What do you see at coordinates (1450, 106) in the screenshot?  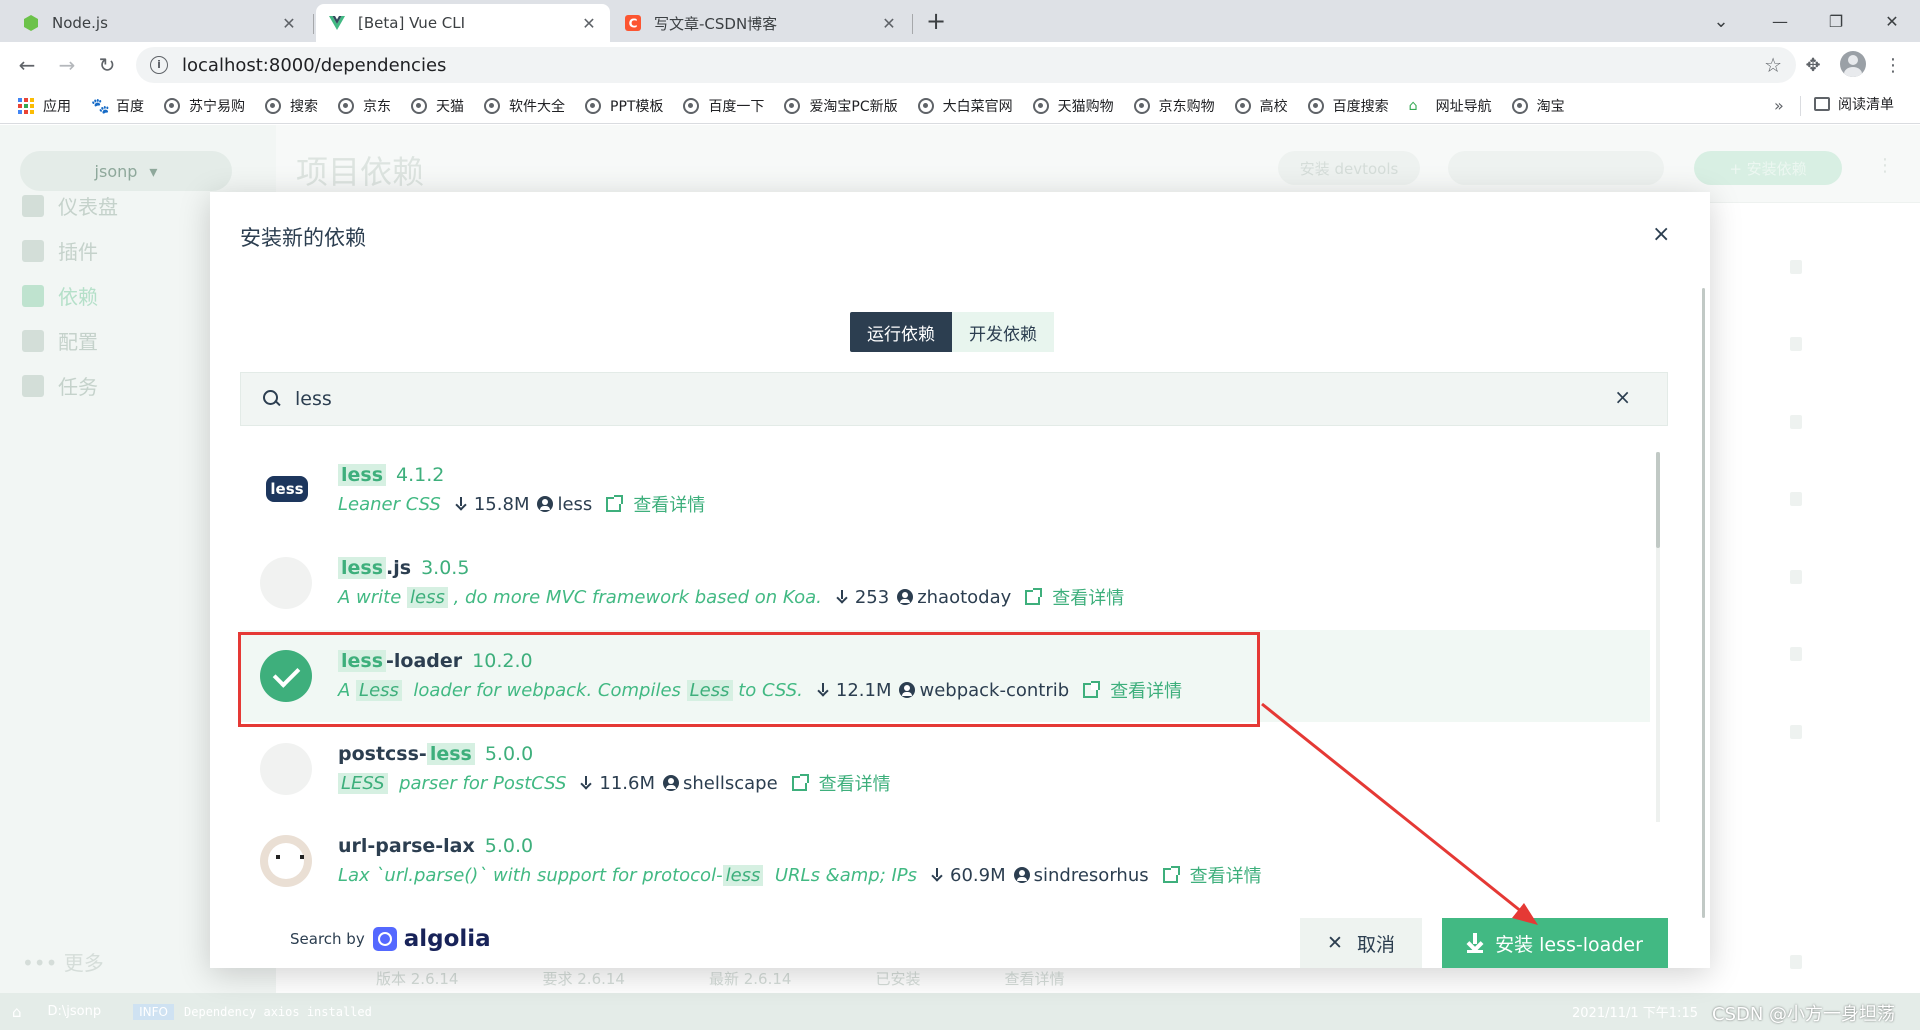 I see `bookmark-item: ⌂ 网址导航` at bounding box center [1450, 106].